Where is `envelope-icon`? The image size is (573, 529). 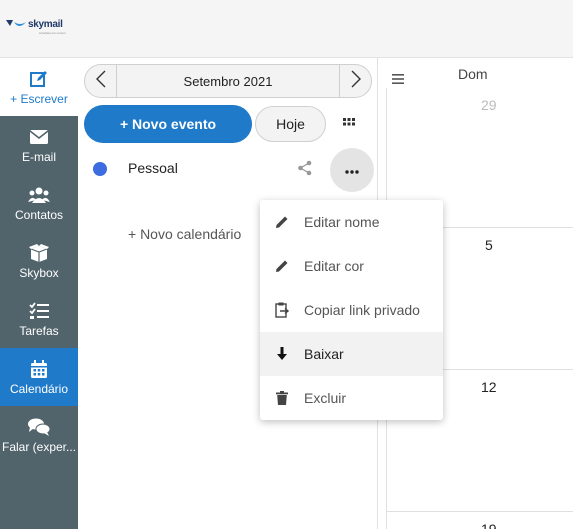 envelope-icon is located at coordinates (39, 137).